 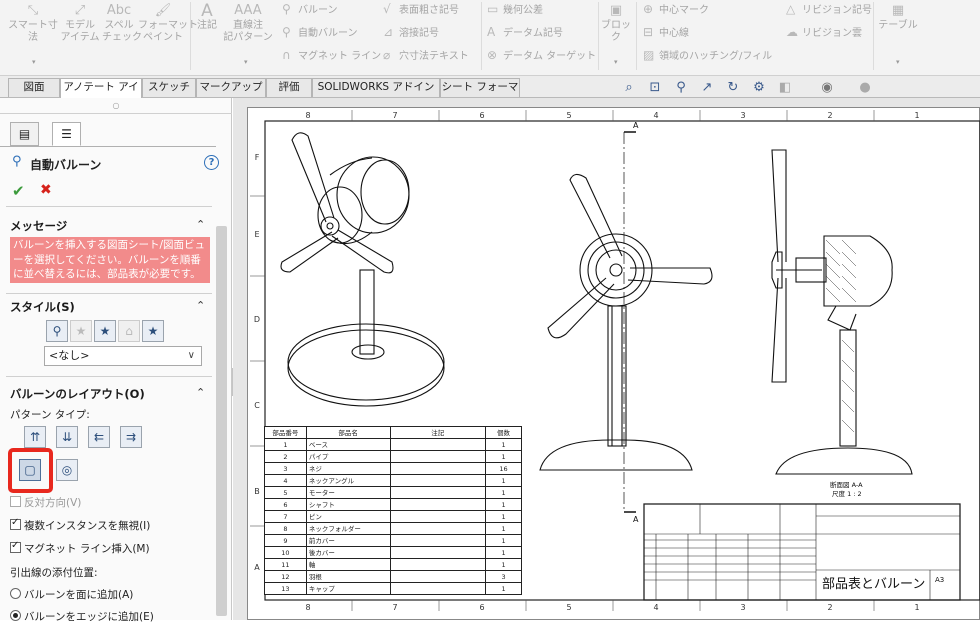 What do you see at coordinates (80, 24) in the screenshot?
I see `model-items-button: ⤢ モデル アイテム` at bounding box center [80, 24].